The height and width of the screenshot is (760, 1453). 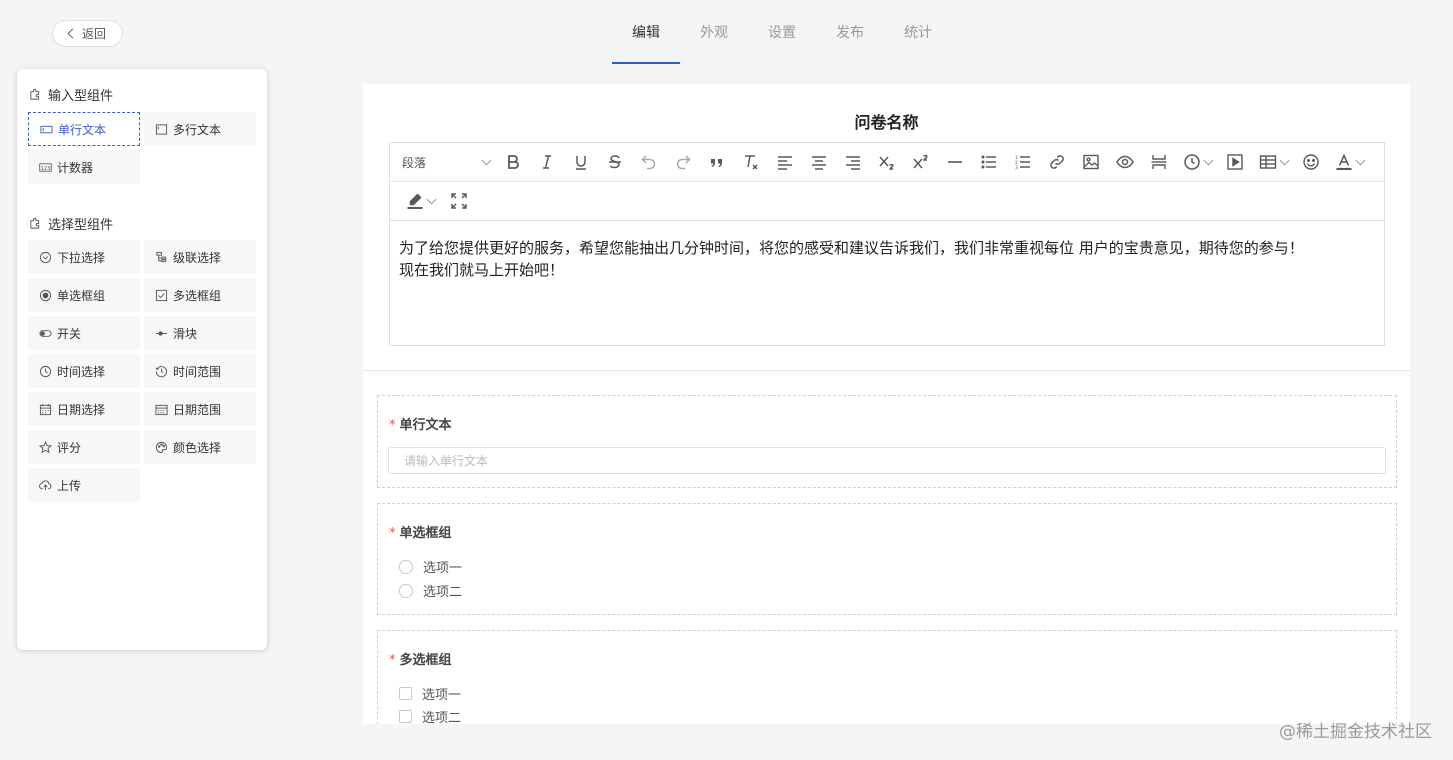 What do you see at coordinates (161, 447) in the screenshot?
I see `palette-icon` at bounding box center [161, 447].